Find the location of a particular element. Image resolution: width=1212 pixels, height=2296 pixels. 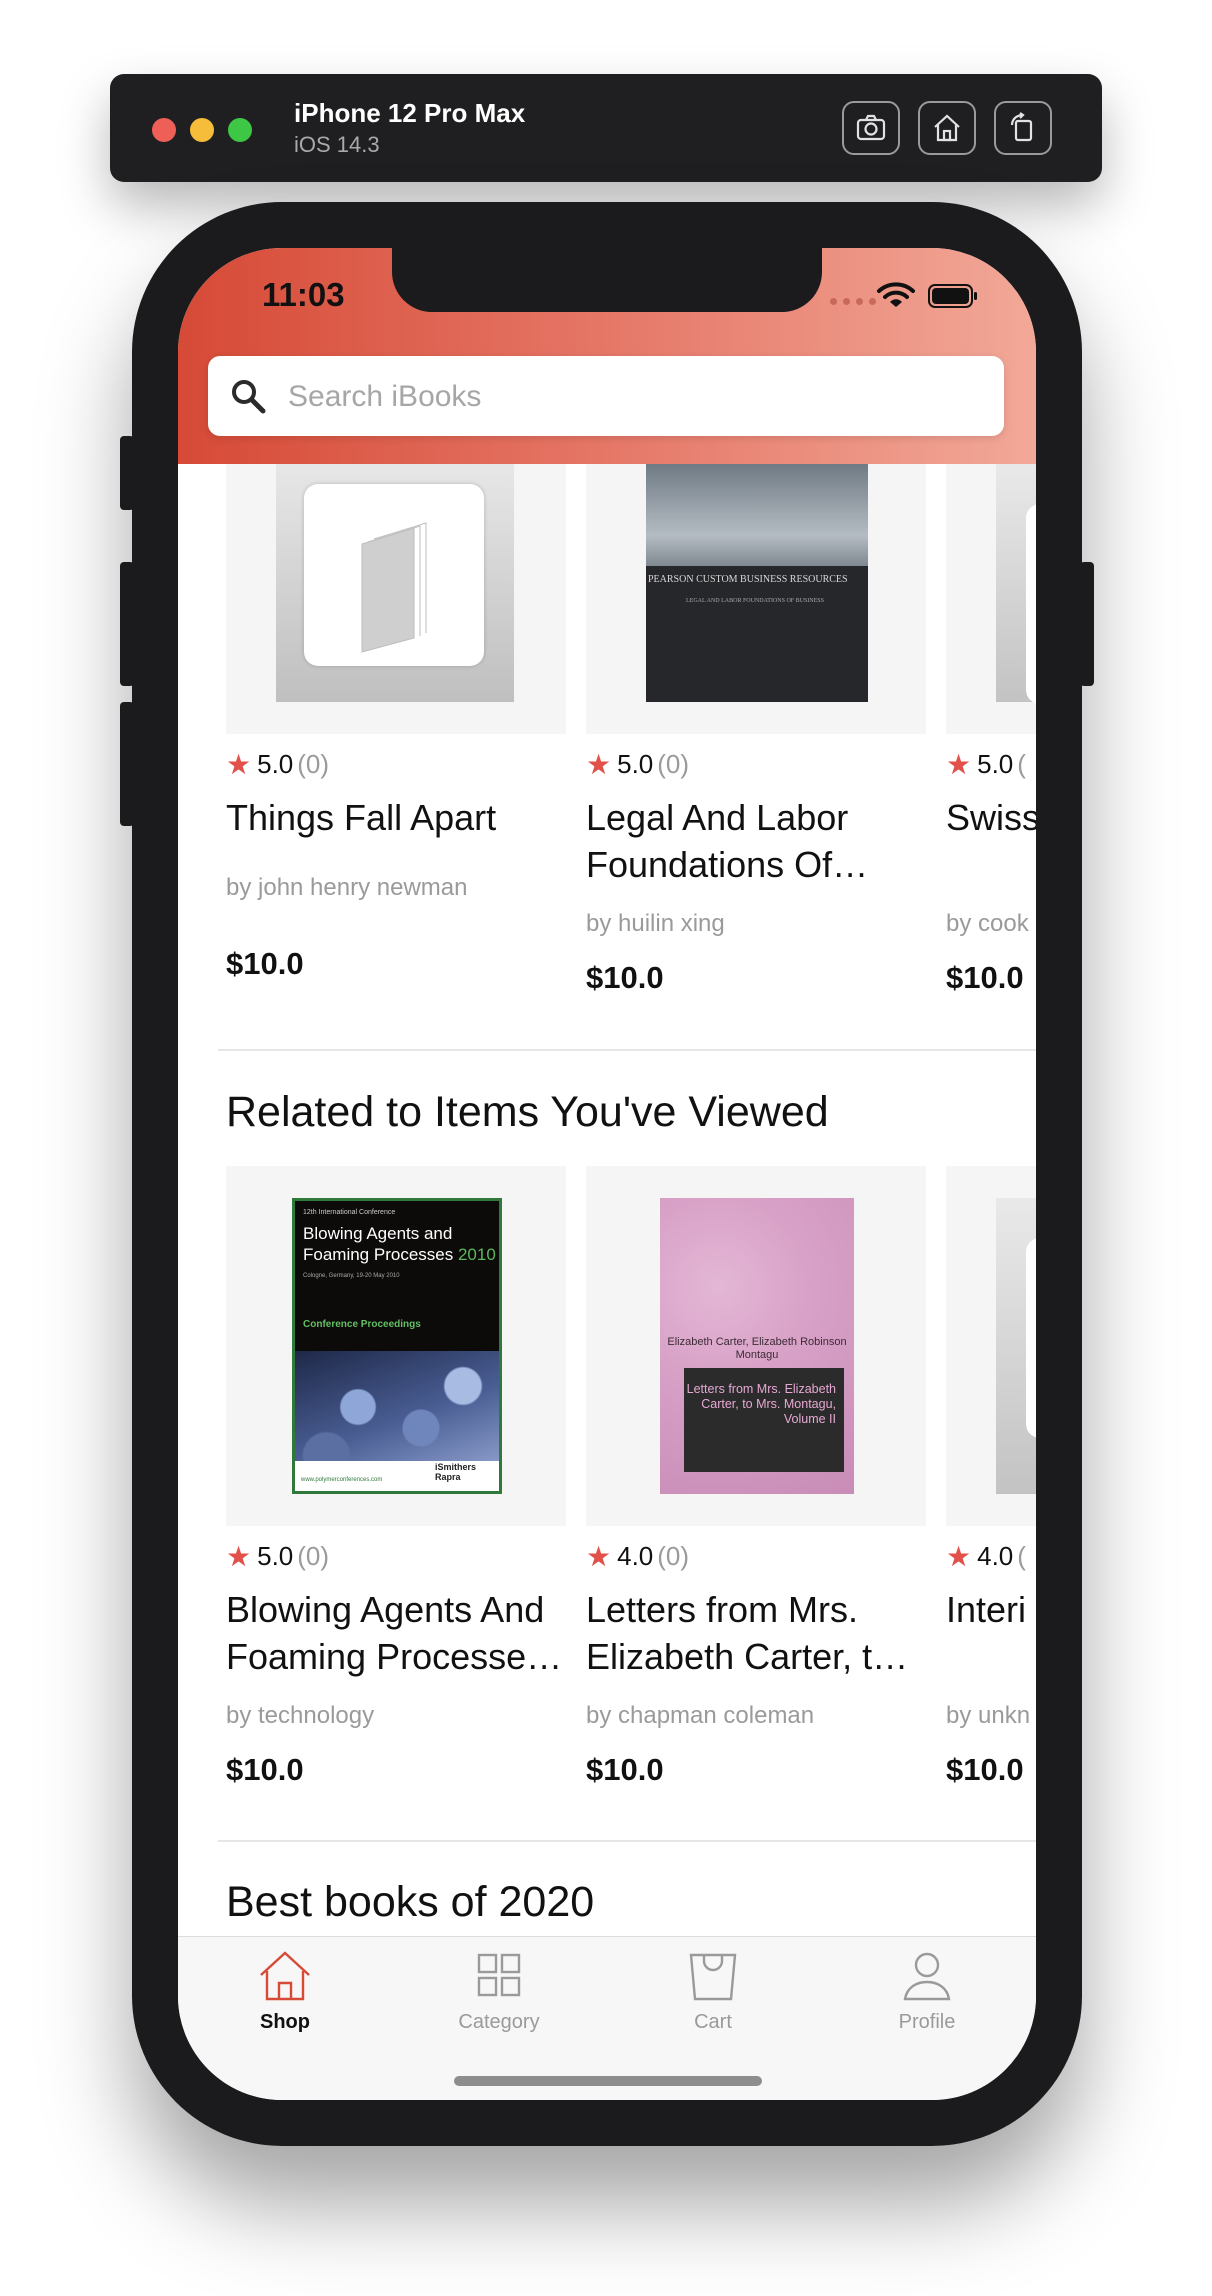

battery-icon is located at coordinates (952, 296).